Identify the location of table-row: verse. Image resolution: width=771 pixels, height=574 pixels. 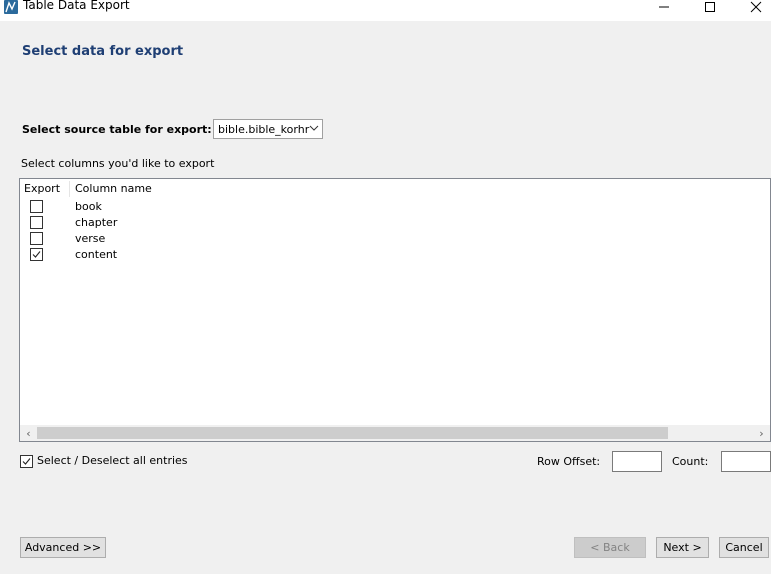
(170, 239).